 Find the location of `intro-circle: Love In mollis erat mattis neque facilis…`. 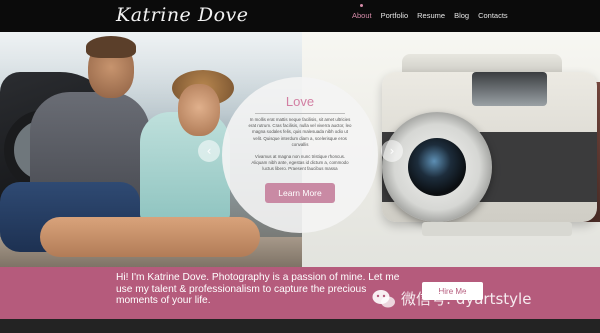

intro-circle: Love In mollis erat mattis neque facilis… is located at coordinates (300, 155).